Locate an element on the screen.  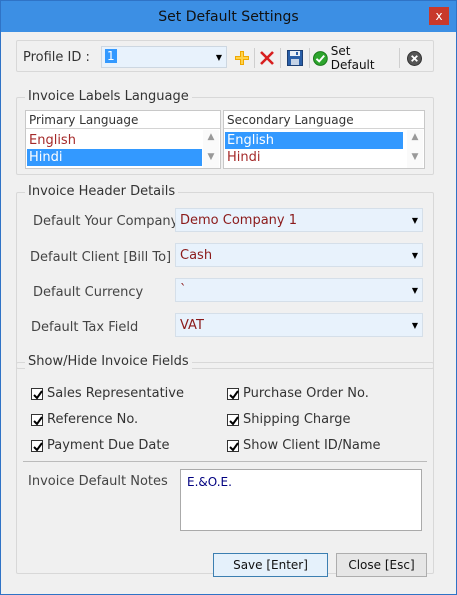
fields-visibility-title: Show/Hide Invoice Fields is located at coordinates (108, 361).